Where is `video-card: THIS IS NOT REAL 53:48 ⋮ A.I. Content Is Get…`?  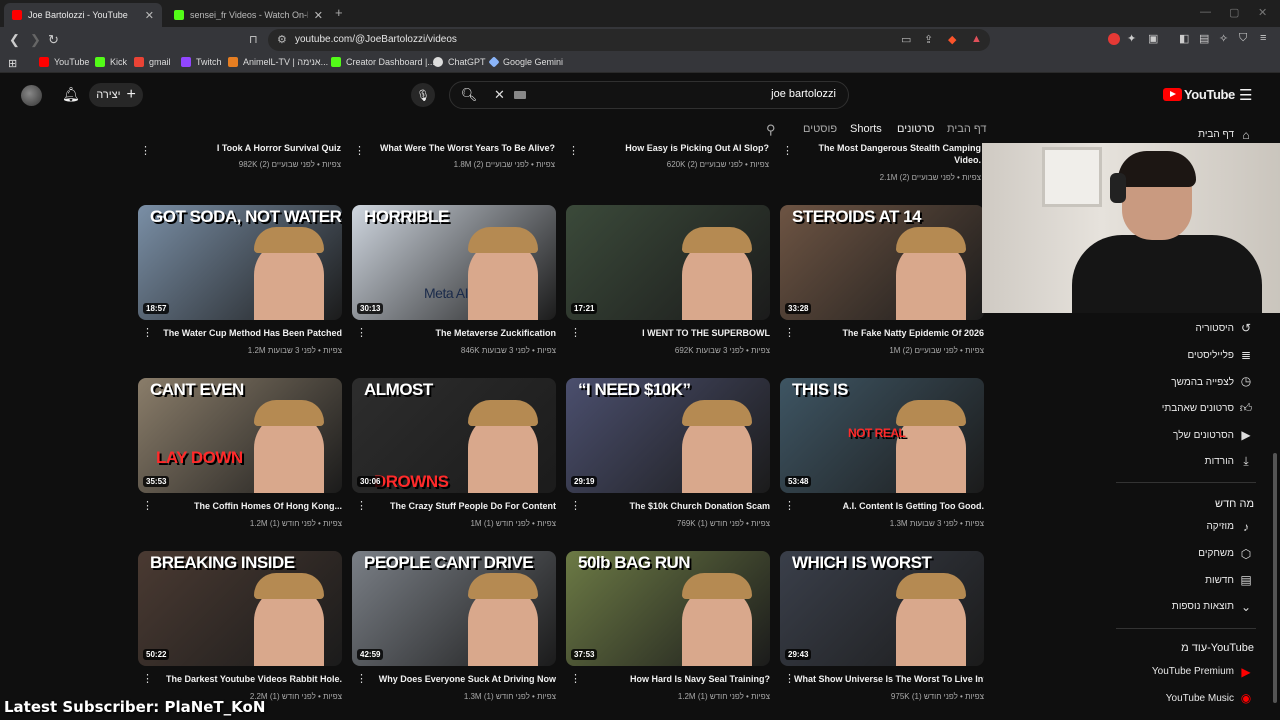
video-card: THIS IS NOT REAL 53:48 ⋮ A.I. Content Is Get… is located at coordinates (882, 458).